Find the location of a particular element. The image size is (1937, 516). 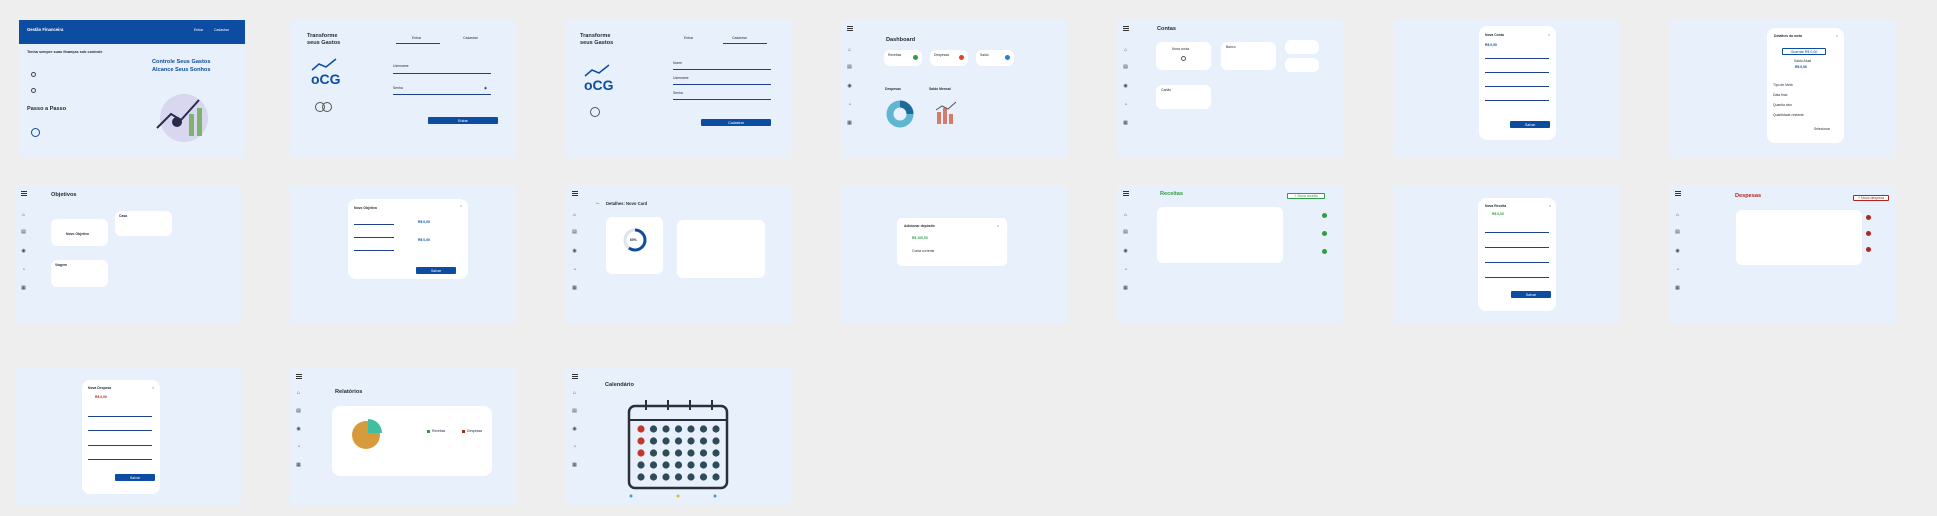

balance-field is located at coordinates (1517, 100).